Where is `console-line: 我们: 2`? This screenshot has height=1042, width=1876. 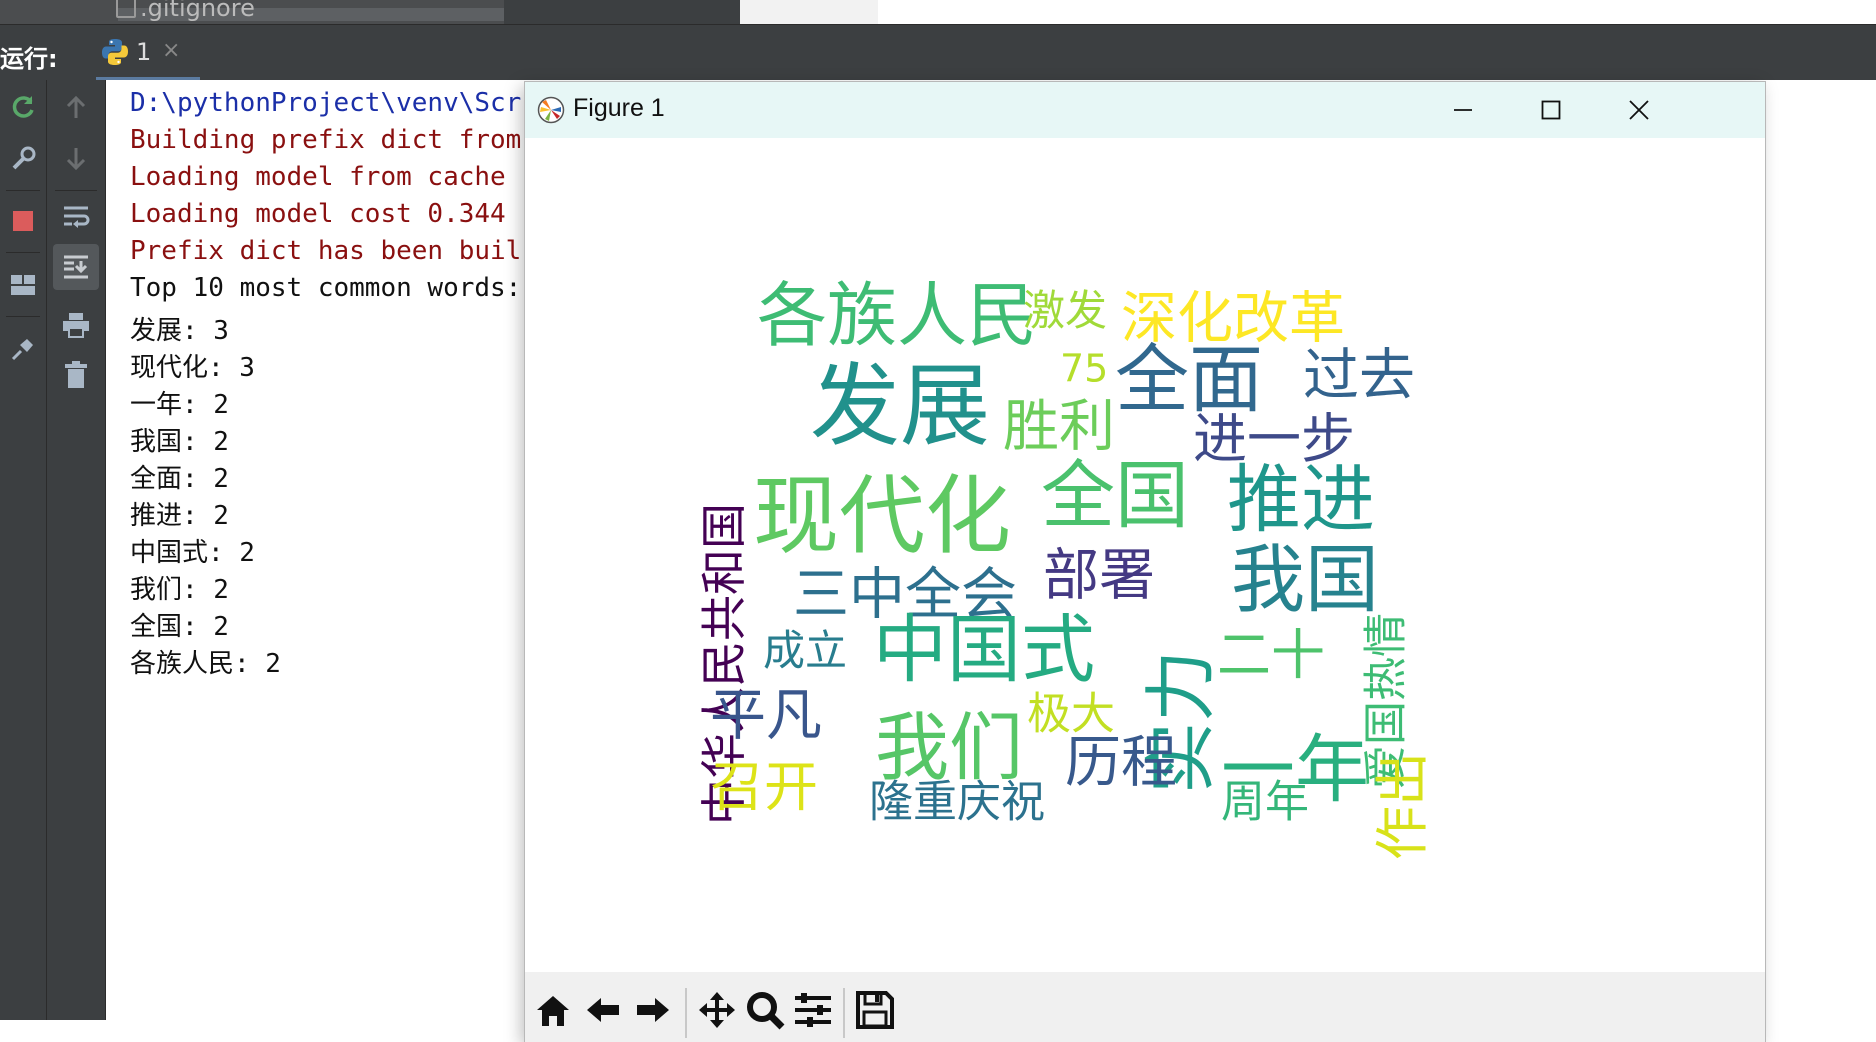
console-line: 我们: 2 is located at coordinates (179, 590).